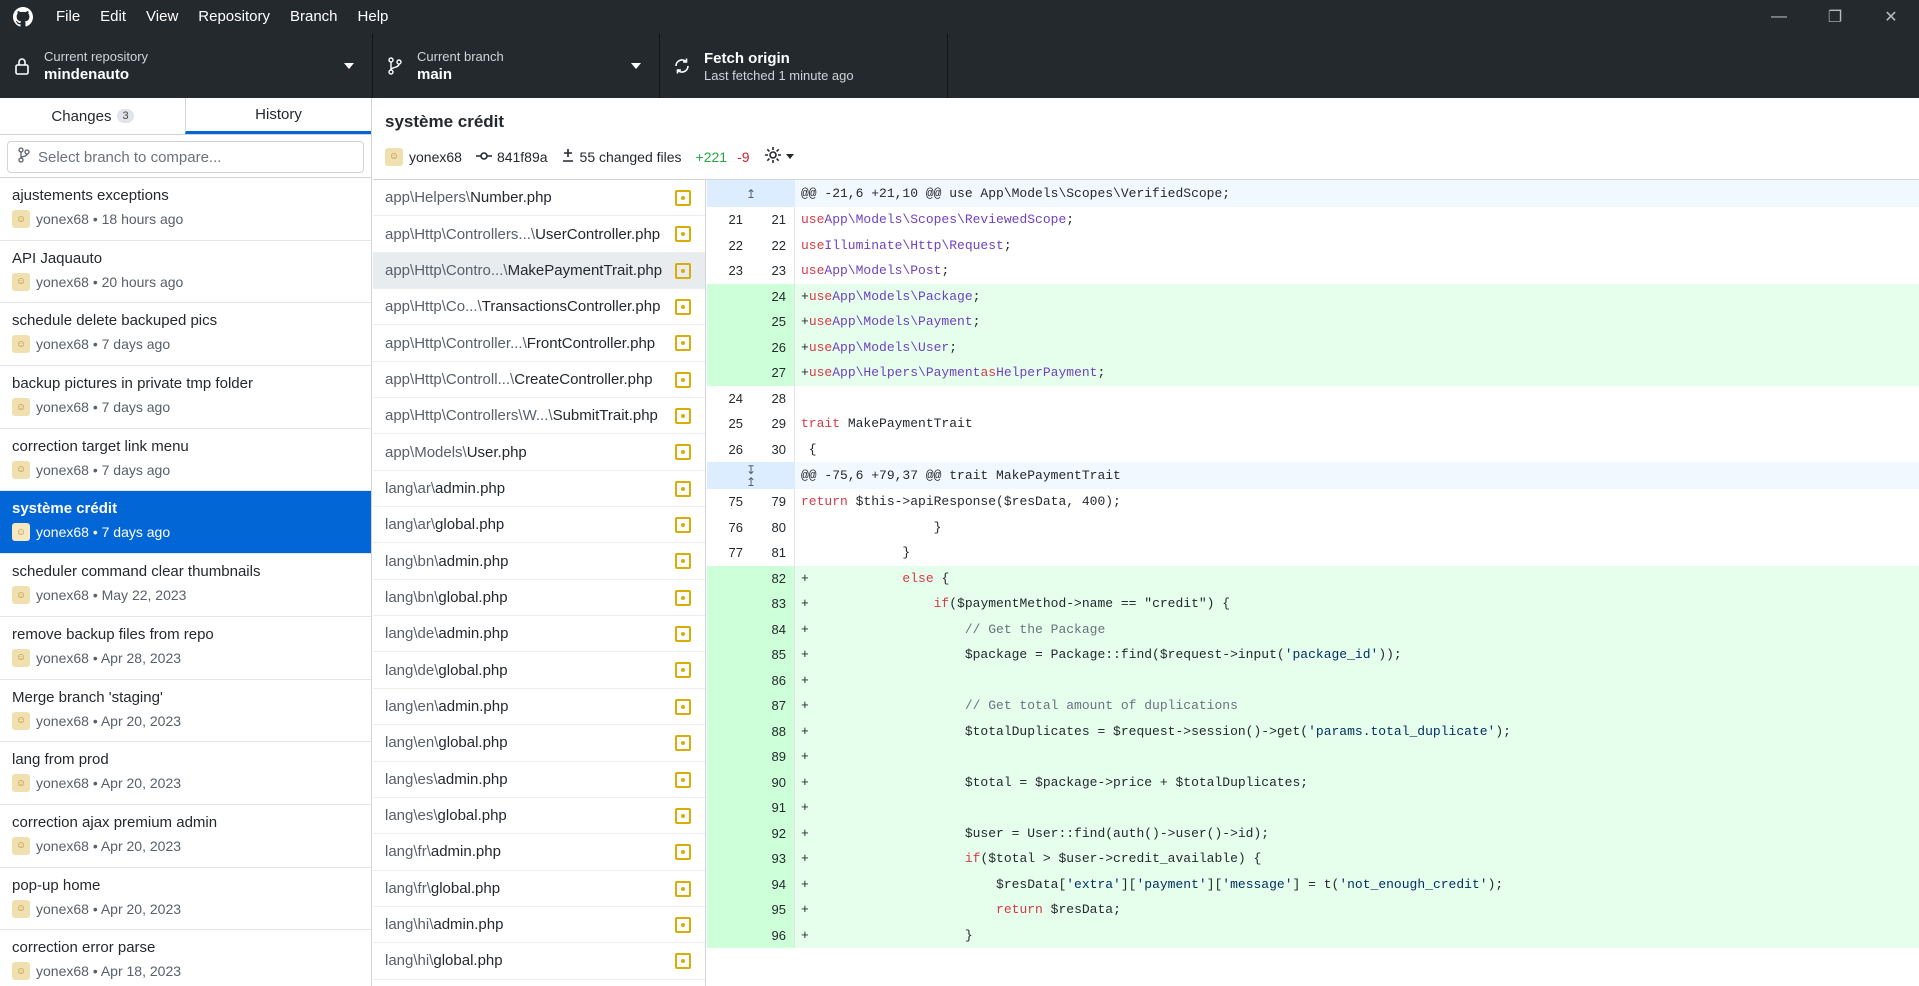  I want to click on diff-line-added: 84 + // Get the Package, so click(1313, 629).